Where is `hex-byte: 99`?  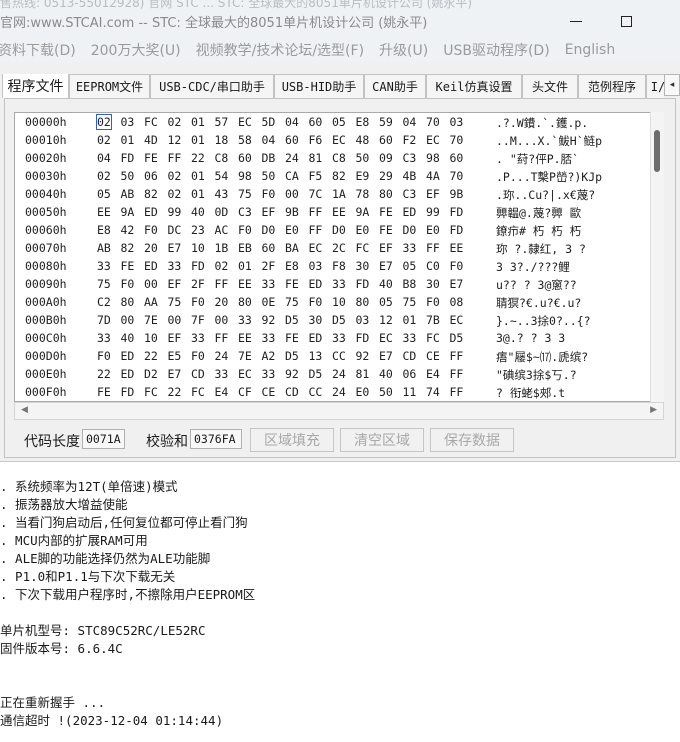 hex-byte: 99 is located at coordinates (433, 212).